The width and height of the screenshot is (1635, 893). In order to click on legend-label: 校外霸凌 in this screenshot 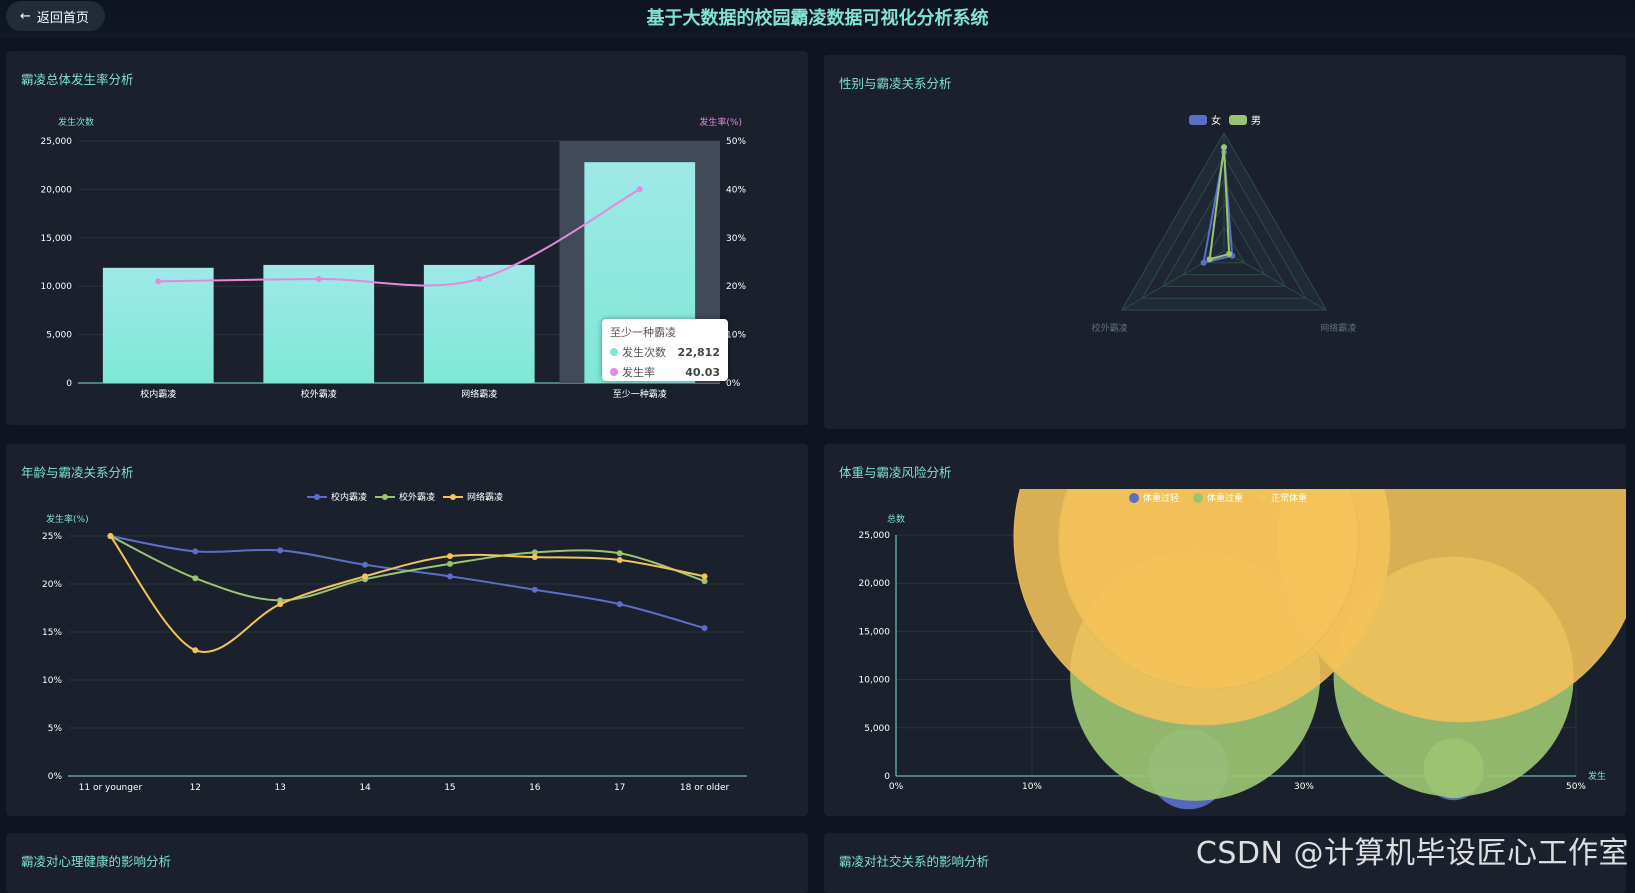, I will do `click(417, 497)`.